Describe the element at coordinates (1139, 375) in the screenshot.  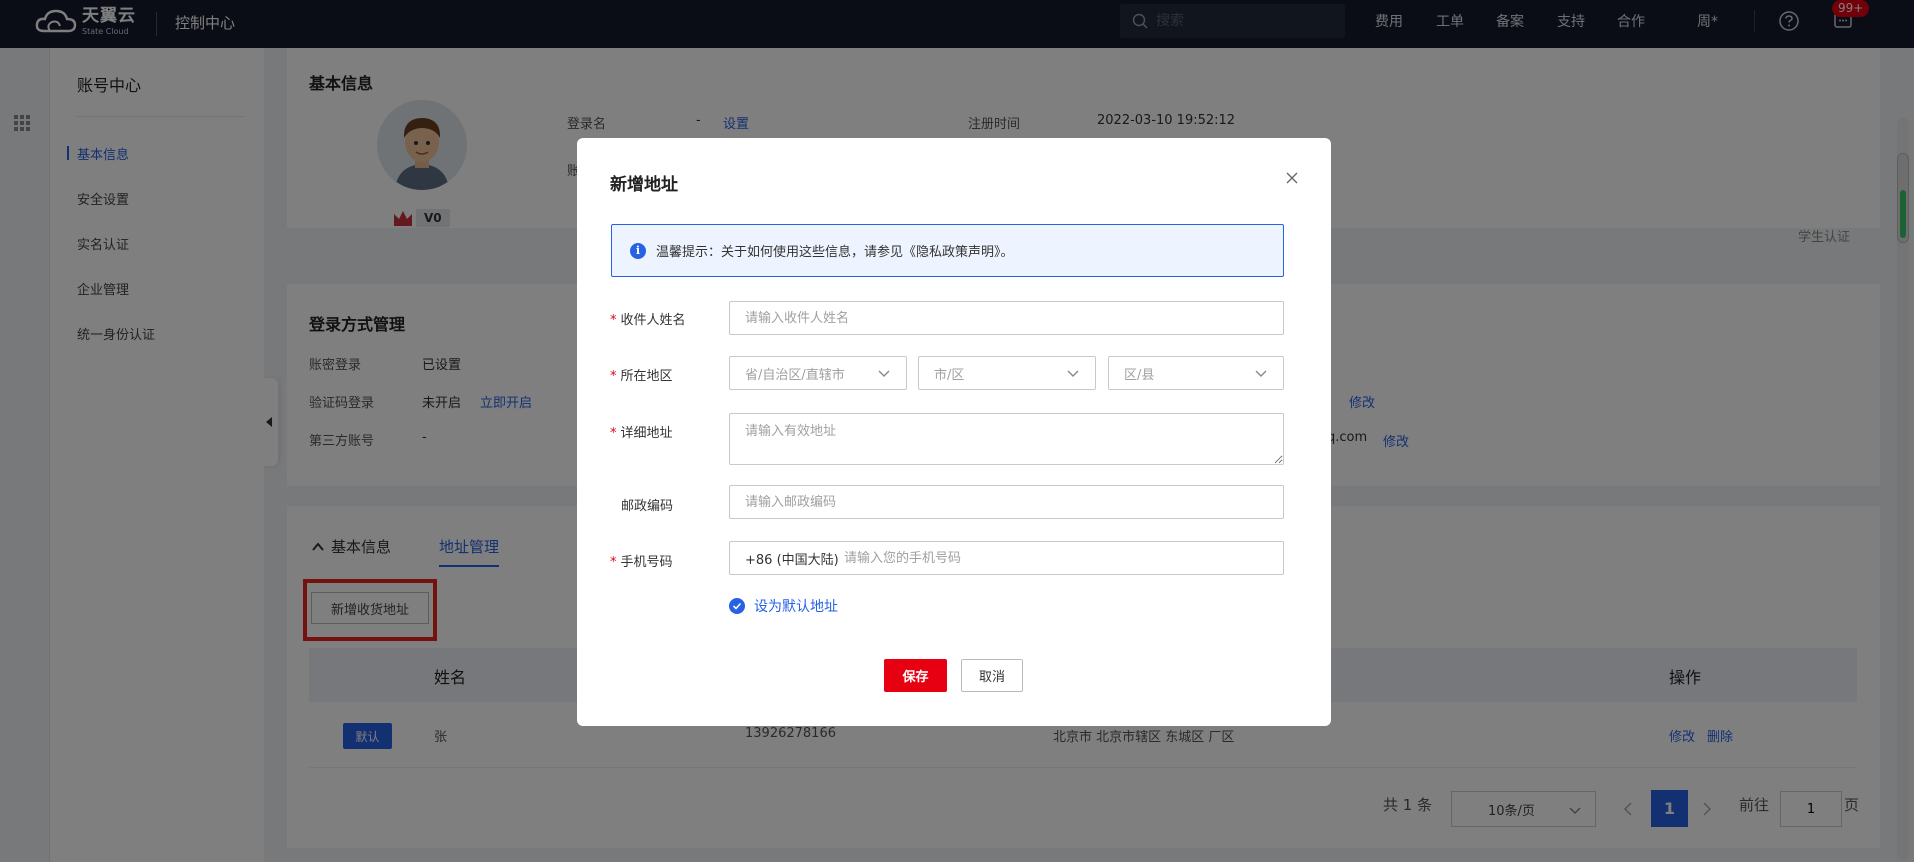
I see `district-placeholder: 区/县` at that location.